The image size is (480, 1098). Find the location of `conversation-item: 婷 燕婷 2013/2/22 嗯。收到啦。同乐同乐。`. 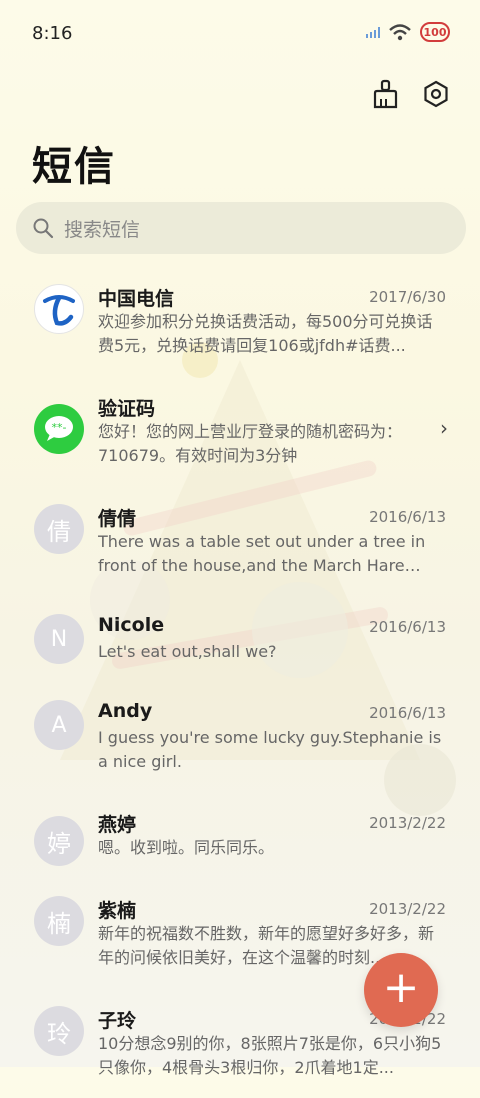

conversation-item: 婷 燕婷 2013/2/22 嗯。收到啦。同乐同乐。 is located at coordinates (240, 840).